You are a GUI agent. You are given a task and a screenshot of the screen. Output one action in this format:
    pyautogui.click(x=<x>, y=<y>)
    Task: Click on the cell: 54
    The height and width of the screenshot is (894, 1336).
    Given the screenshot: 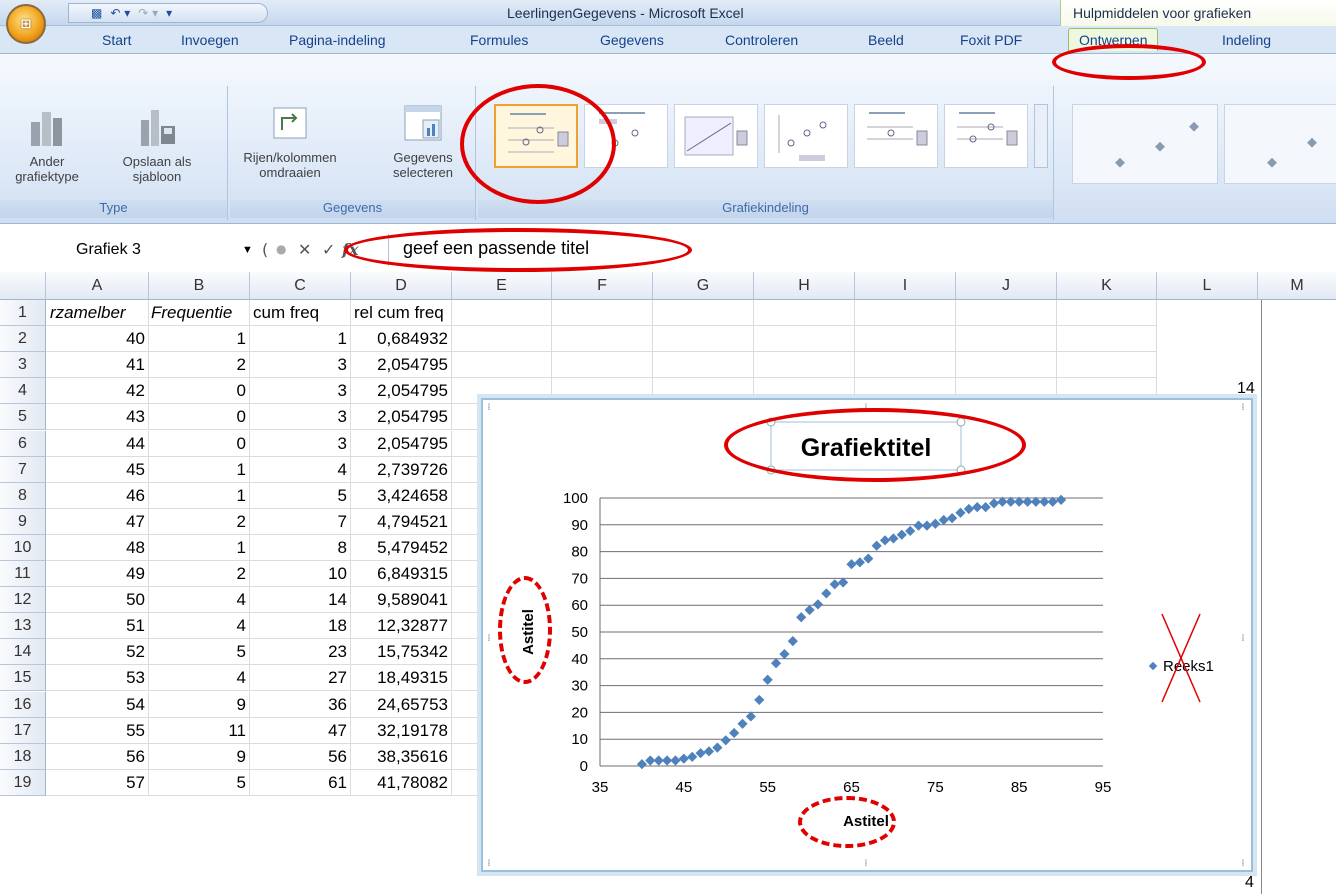 What is the action you would take?
    pyautogui.click(x=97, y=704)
    